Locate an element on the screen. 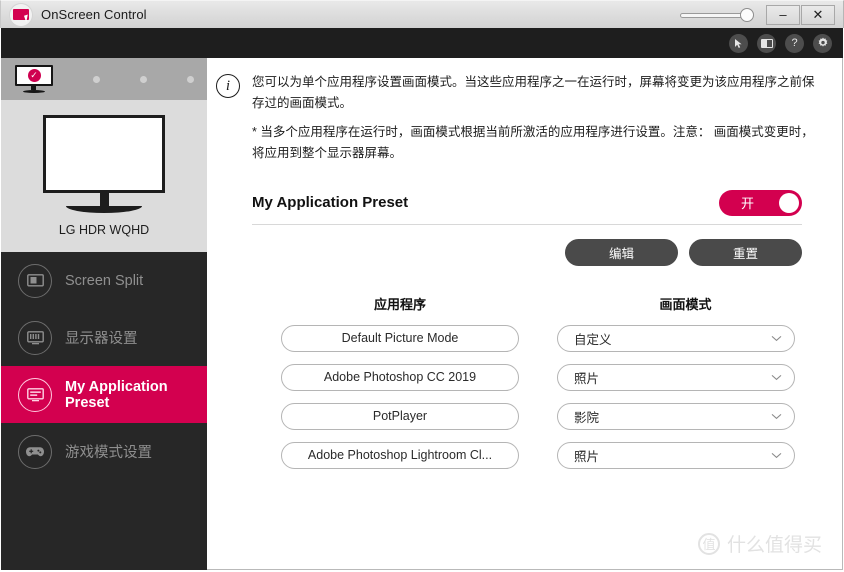  table-row: PotPlayer 影院 is located at coordinates (524, 416).